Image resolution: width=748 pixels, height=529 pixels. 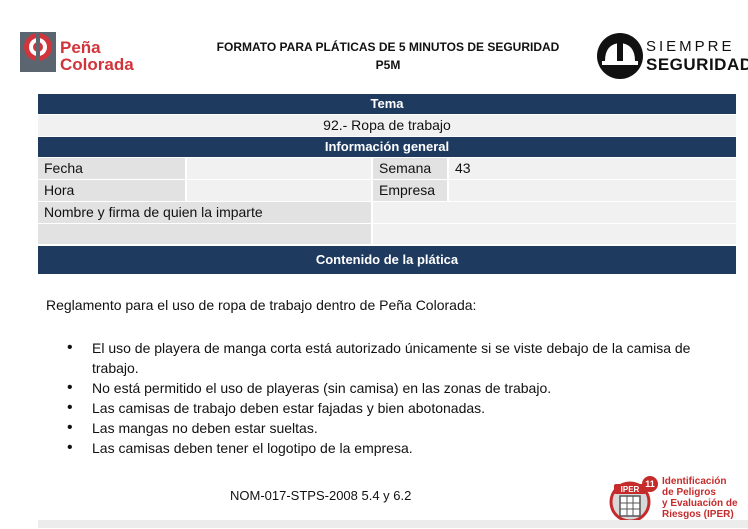 I want to click on info-heading: Información general, so click(x=387, y=147).